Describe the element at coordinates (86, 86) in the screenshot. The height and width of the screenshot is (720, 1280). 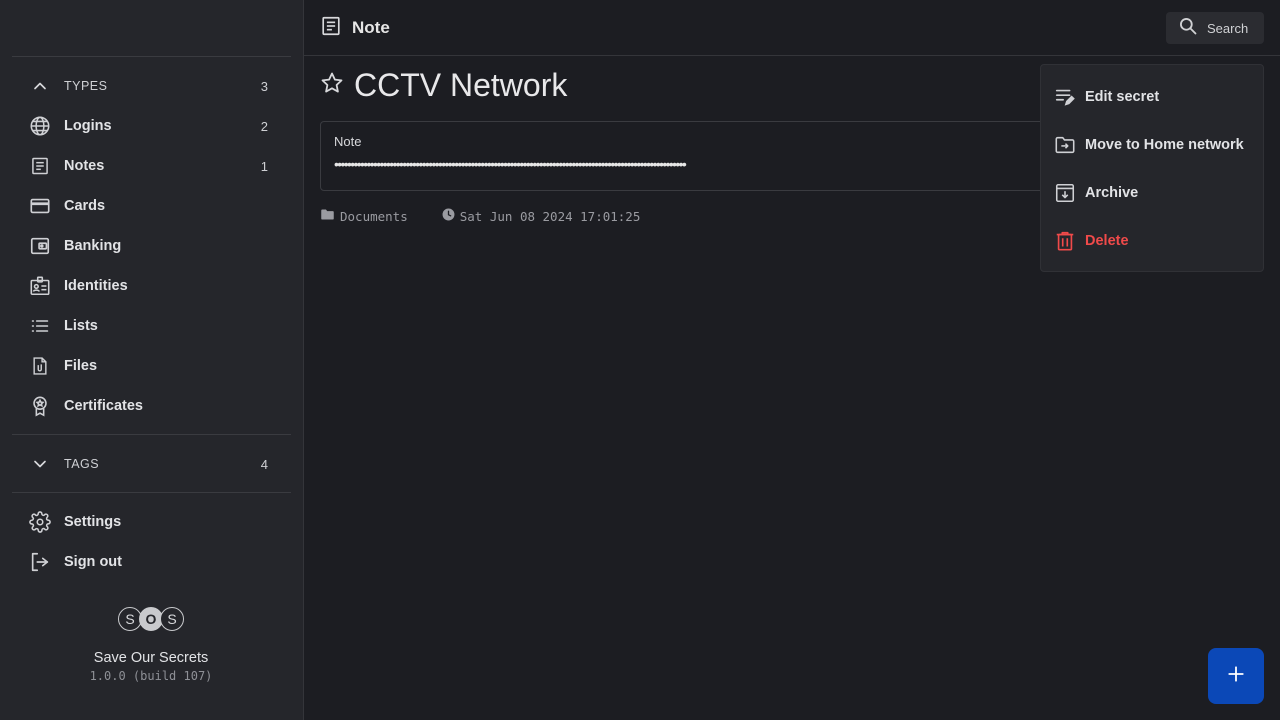
I see `types-label: TYPES` at that location.